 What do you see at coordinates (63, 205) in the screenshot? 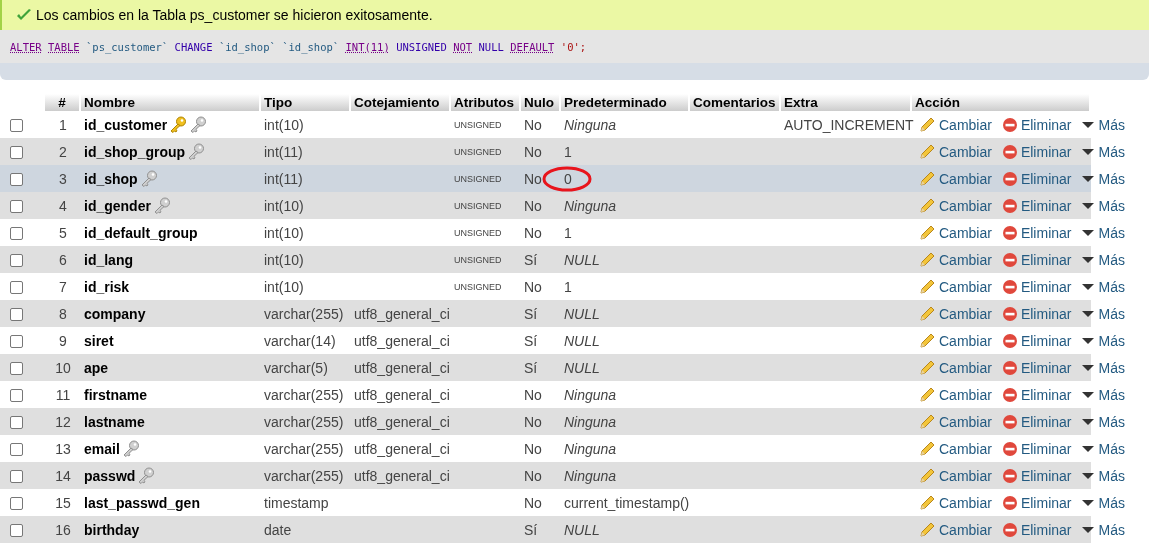
I see `row-number: 4` at bounding box center [63, 205].